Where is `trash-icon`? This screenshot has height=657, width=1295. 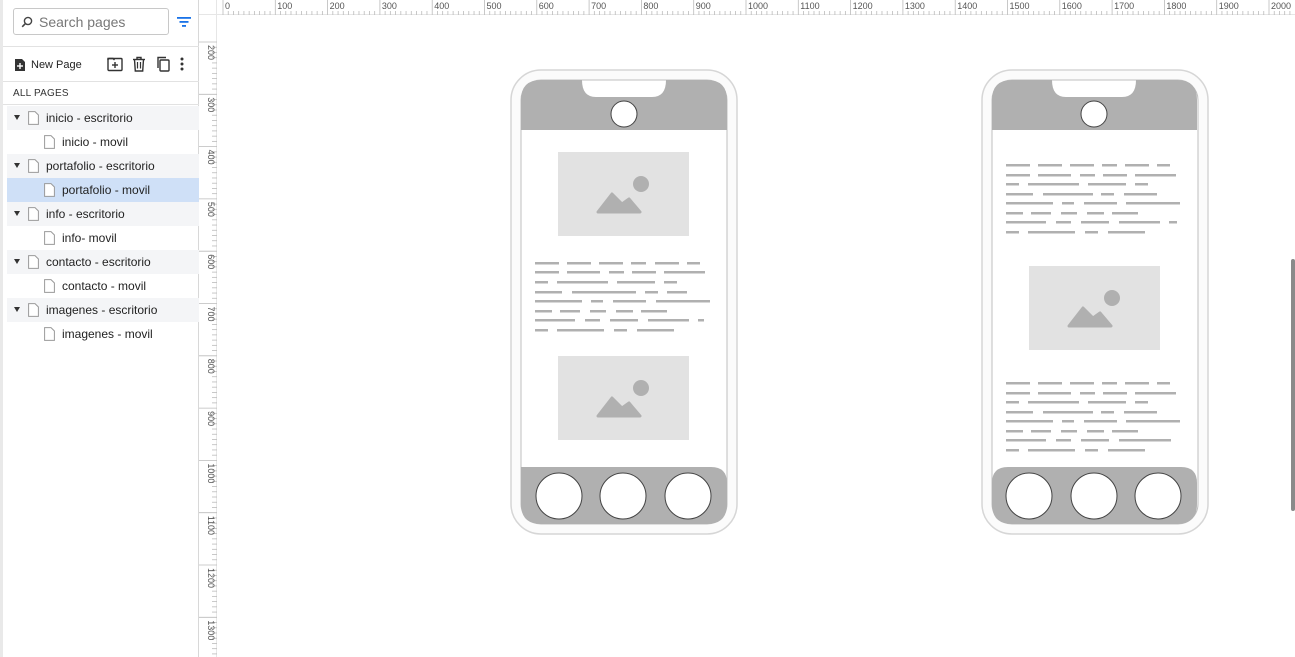
trash-icon is located at coordinates (139, 64).